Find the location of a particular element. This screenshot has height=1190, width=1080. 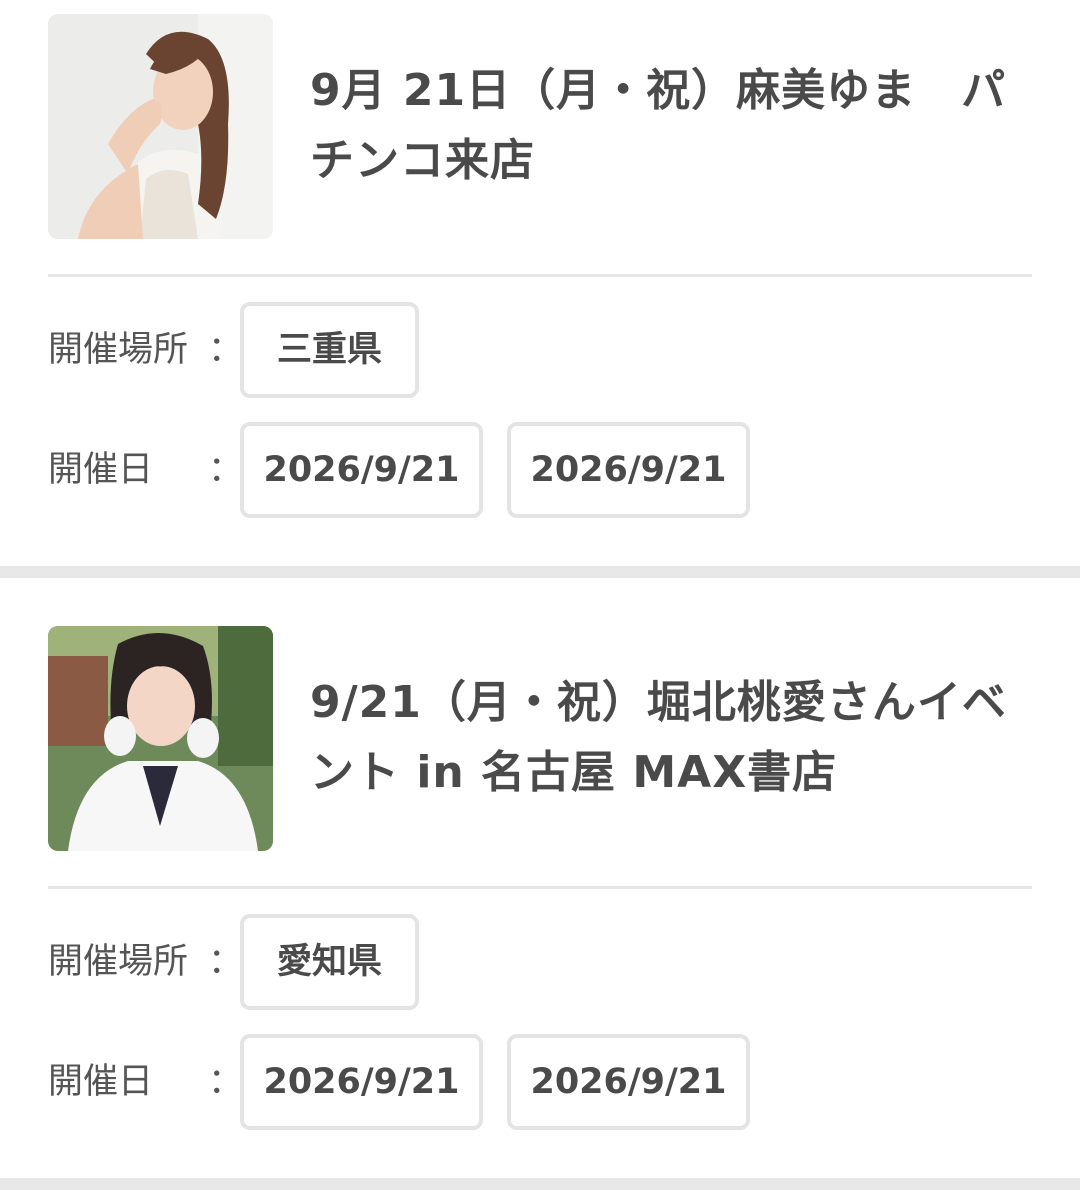

prefecture-tag: 愛知県 is located at coordinates (329, 962).